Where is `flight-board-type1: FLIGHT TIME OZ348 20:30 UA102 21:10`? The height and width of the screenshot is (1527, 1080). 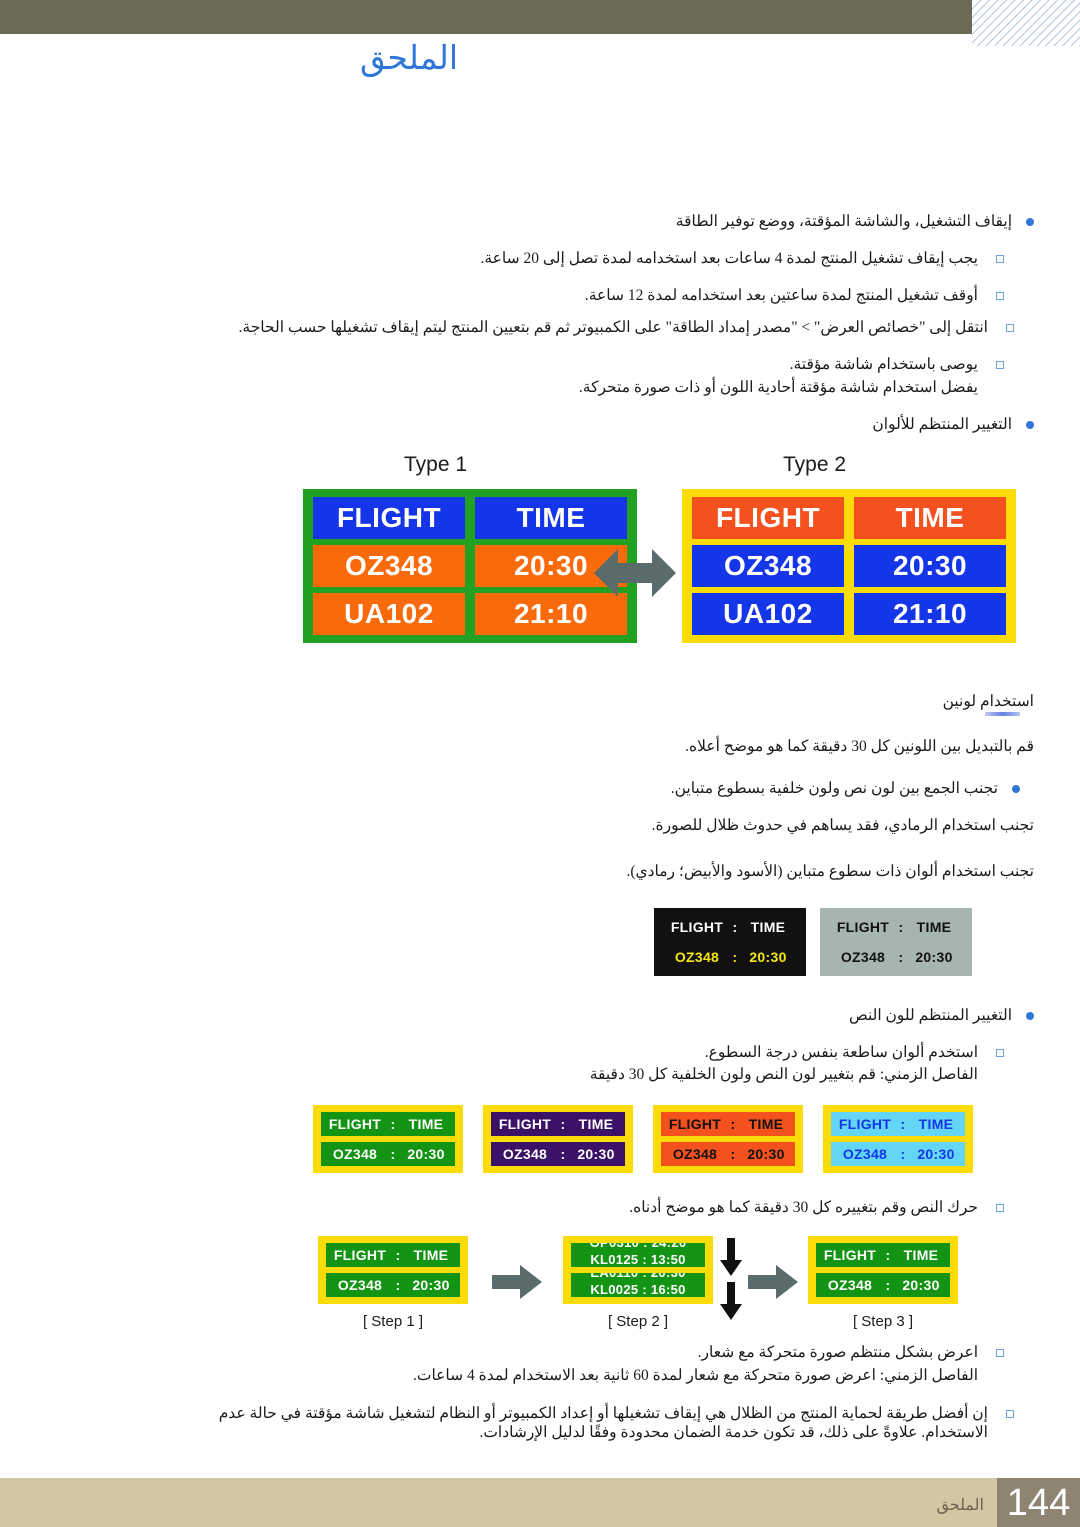
flight-board-type1: FLIGHT TIME OZ348 20:30 UA102 21:10 is located at coordinates (470, 566).